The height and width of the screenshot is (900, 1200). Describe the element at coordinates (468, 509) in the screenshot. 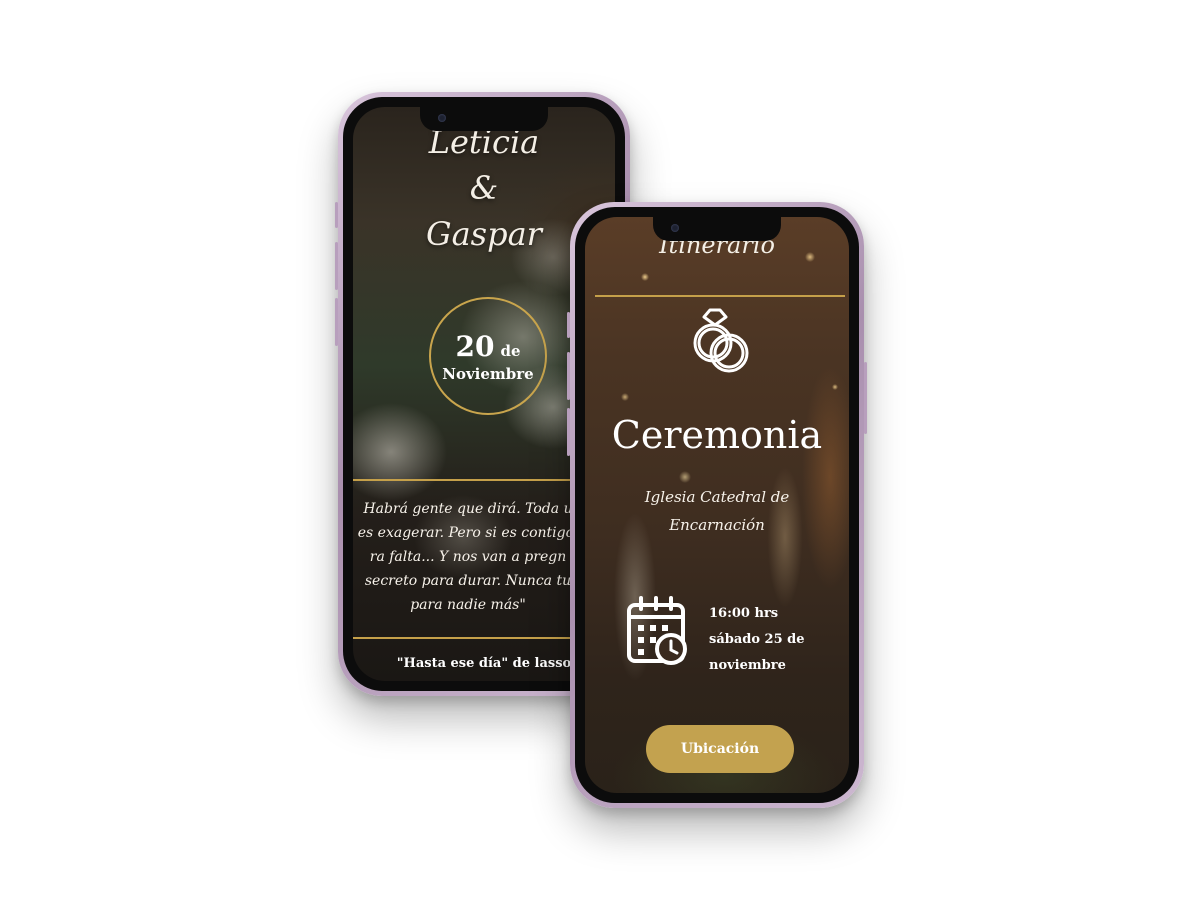

I see `quote-line: Habrá gente que dirá. Toda u` at that location.